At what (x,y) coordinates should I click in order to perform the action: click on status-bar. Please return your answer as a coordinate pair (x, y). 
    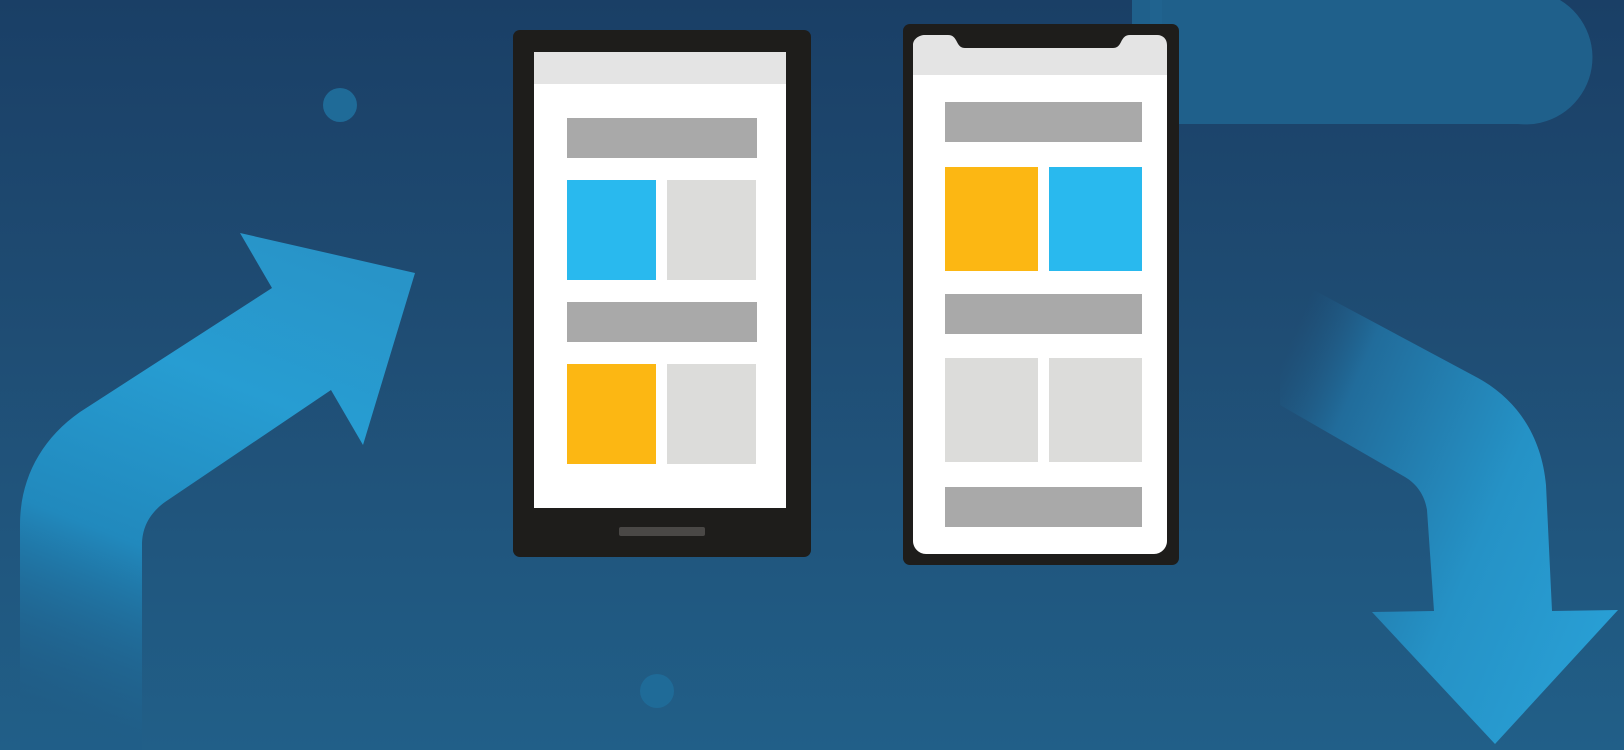
    Looking at the image, I should click on (660, 68).